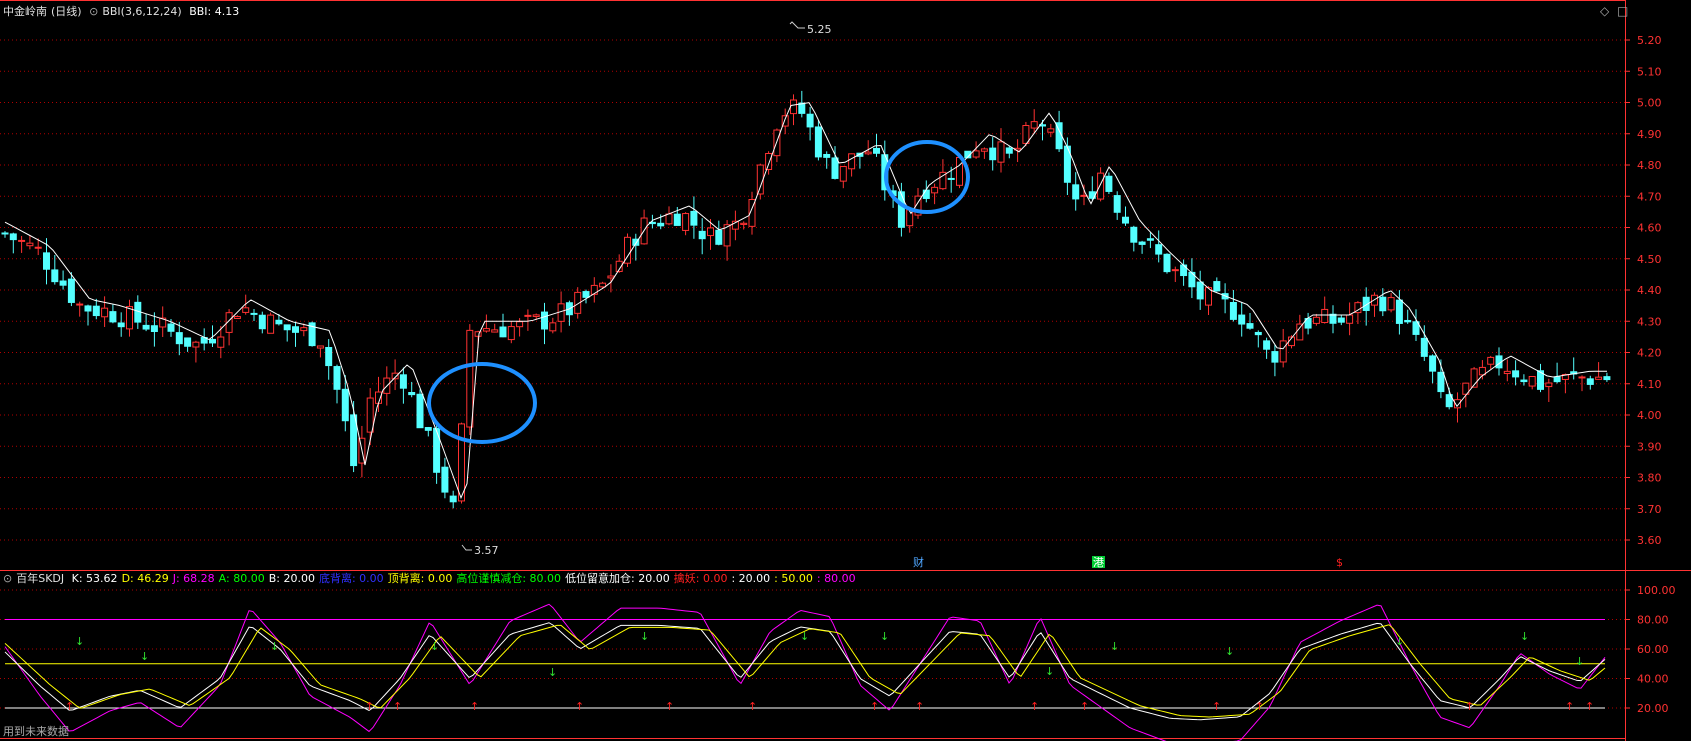 Image resolution: width=1691 pixels, height=741 pixels. I want to click on circle-chevron-icon: ⊙, so click(7, 578).